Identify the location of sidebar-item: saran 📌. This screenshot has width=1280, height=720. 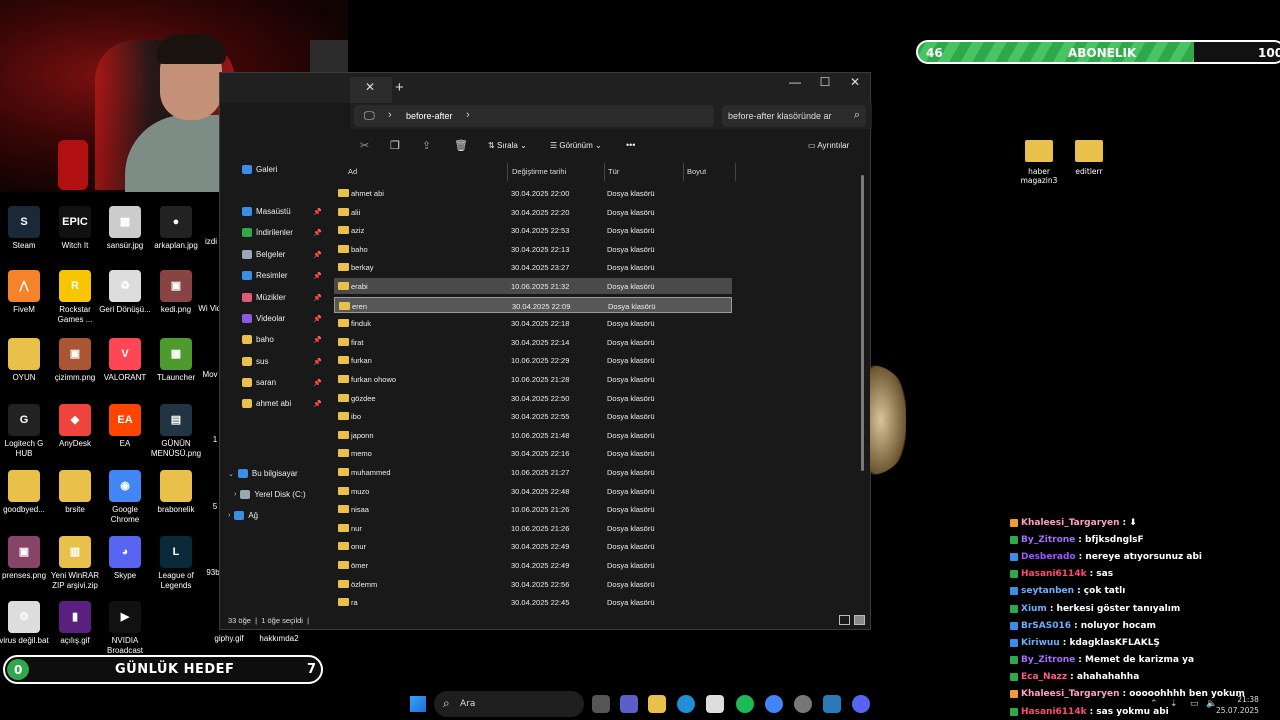
(282, 382).